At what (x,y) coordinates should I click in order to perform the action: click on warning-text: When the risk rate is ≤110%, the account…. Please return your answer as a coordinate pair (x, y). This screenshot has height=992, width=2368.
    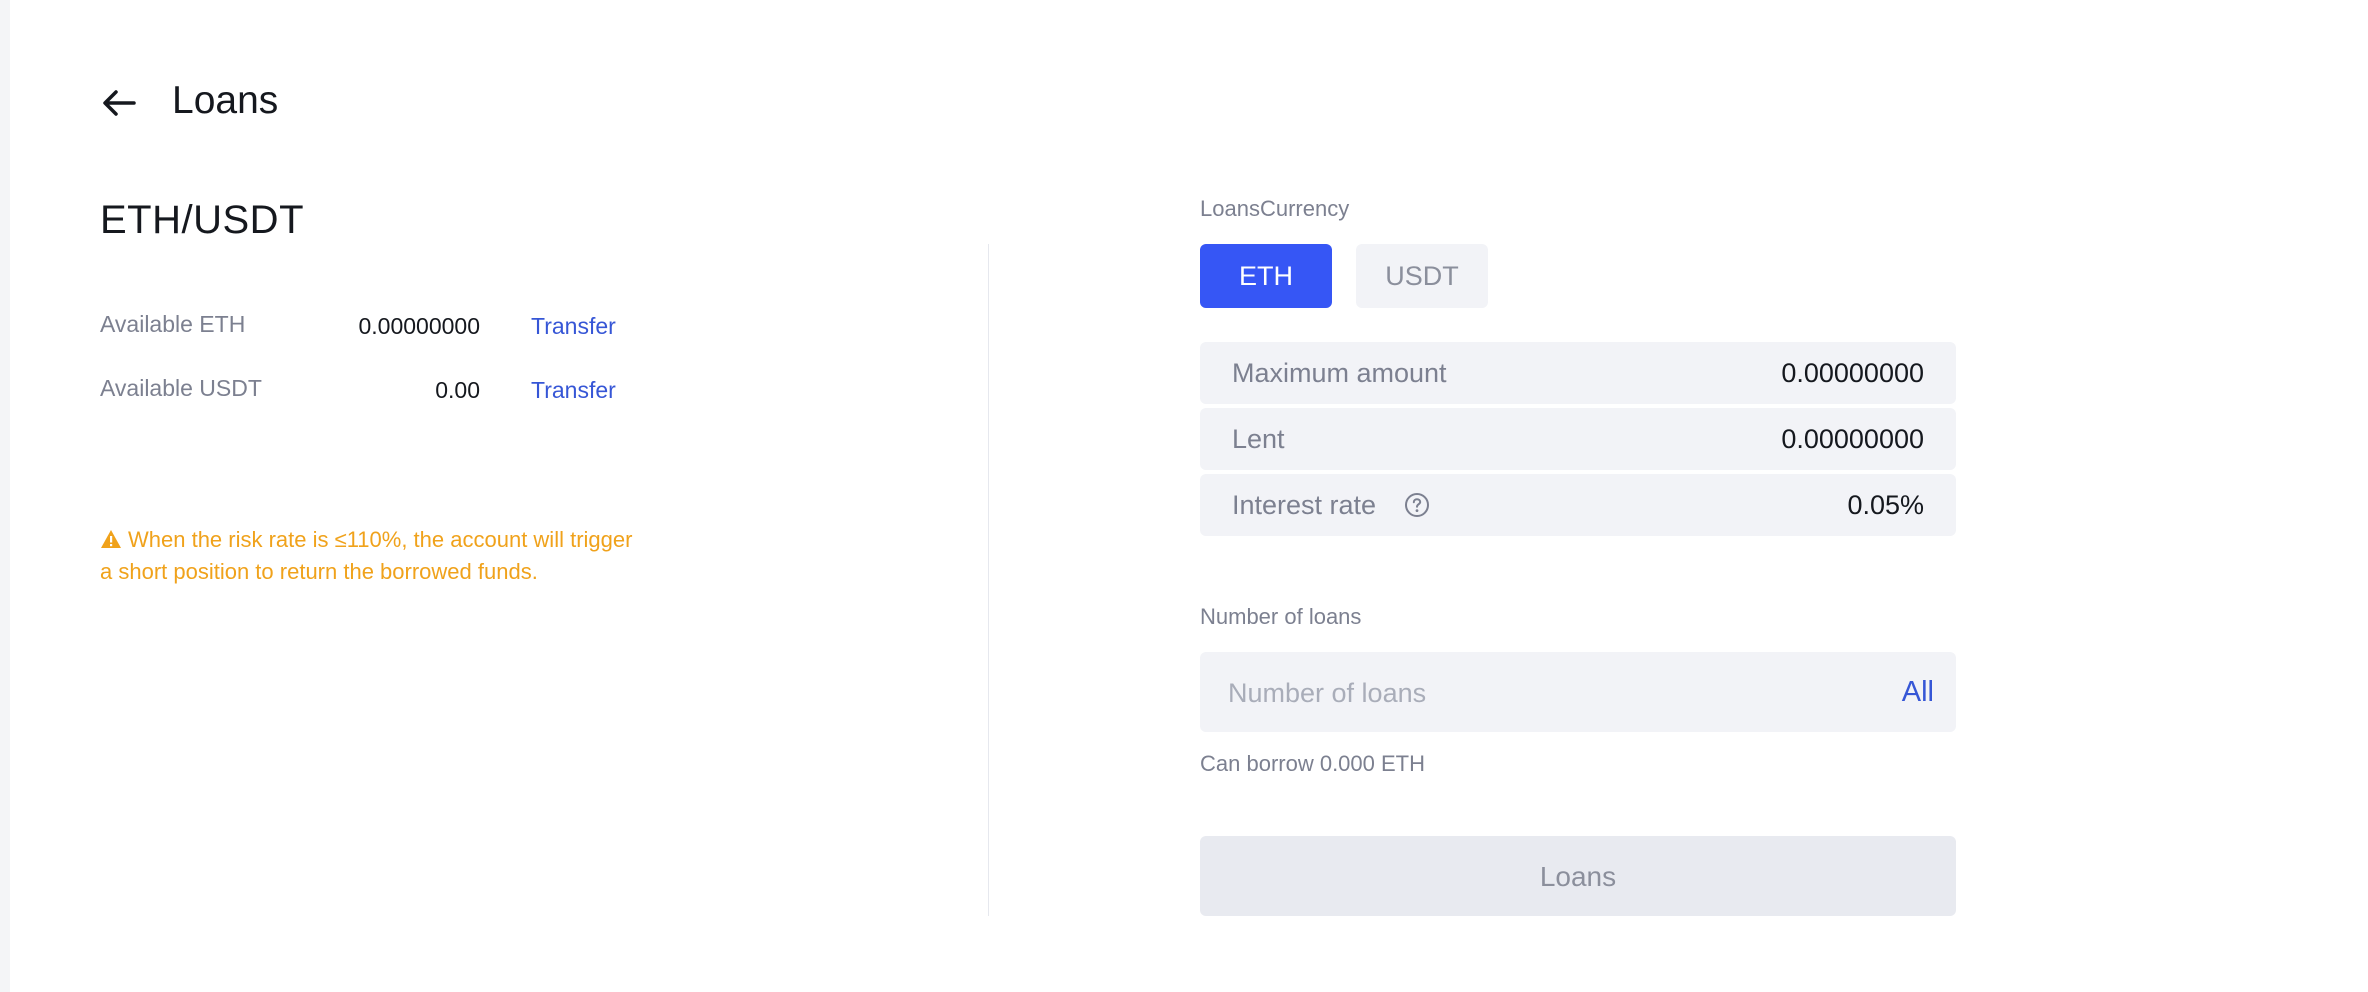
    Looking at the image, I should click on (366, 555).